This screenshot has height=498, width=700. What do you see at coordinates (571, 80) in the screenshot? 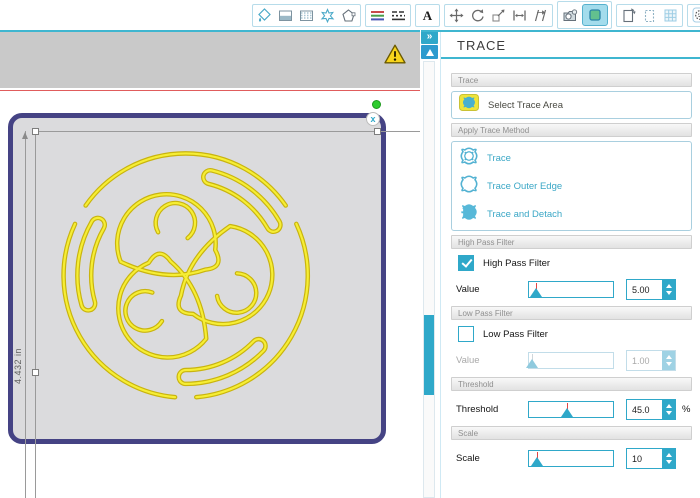
I see `section-header-trace: Trace` at bounding box center [571, 80].